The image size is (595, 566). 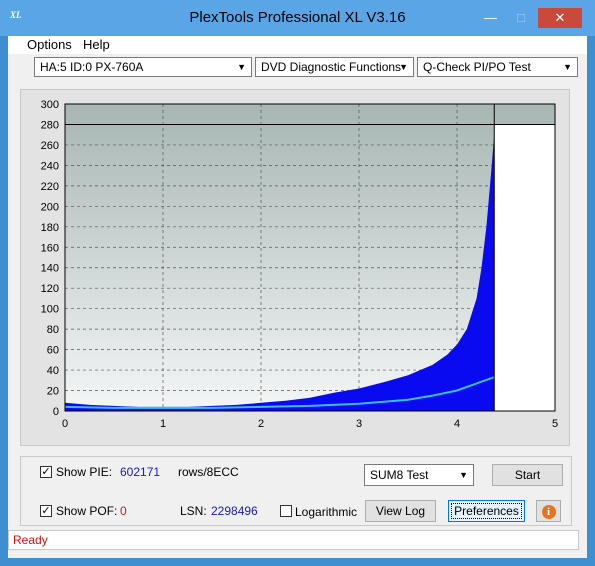 I want to click on y-tick-label: 240, so click(x=50, y=166).